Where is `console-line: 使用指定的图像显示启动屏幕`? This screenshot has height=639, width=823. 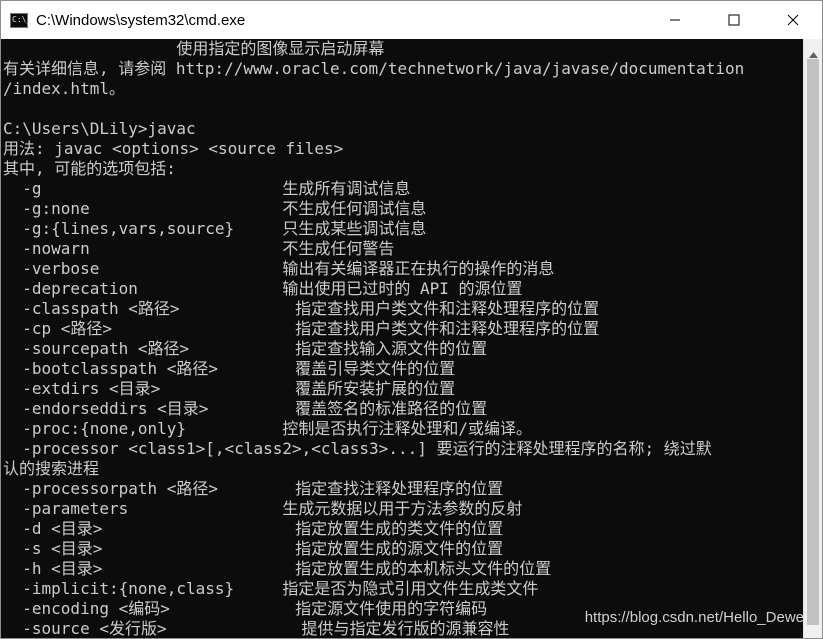
console-line: 使用指定的图像显示启动屏幕 is located at coordinates (194, 48).